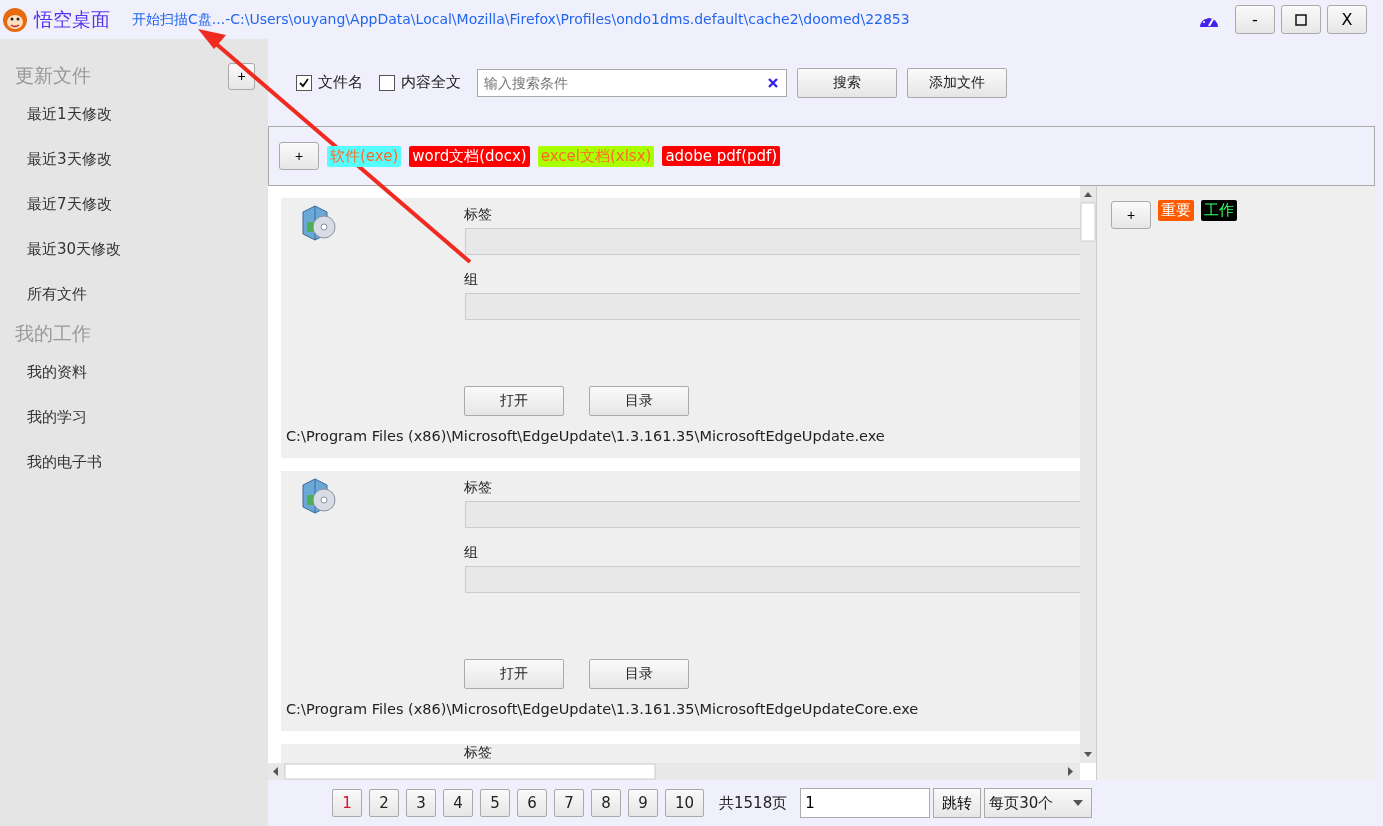 The width and height of the screenshot is (1383, 826). Describe the element at coordinates (347, 803) in the screenshot. I see `page-button: 1` at that location.